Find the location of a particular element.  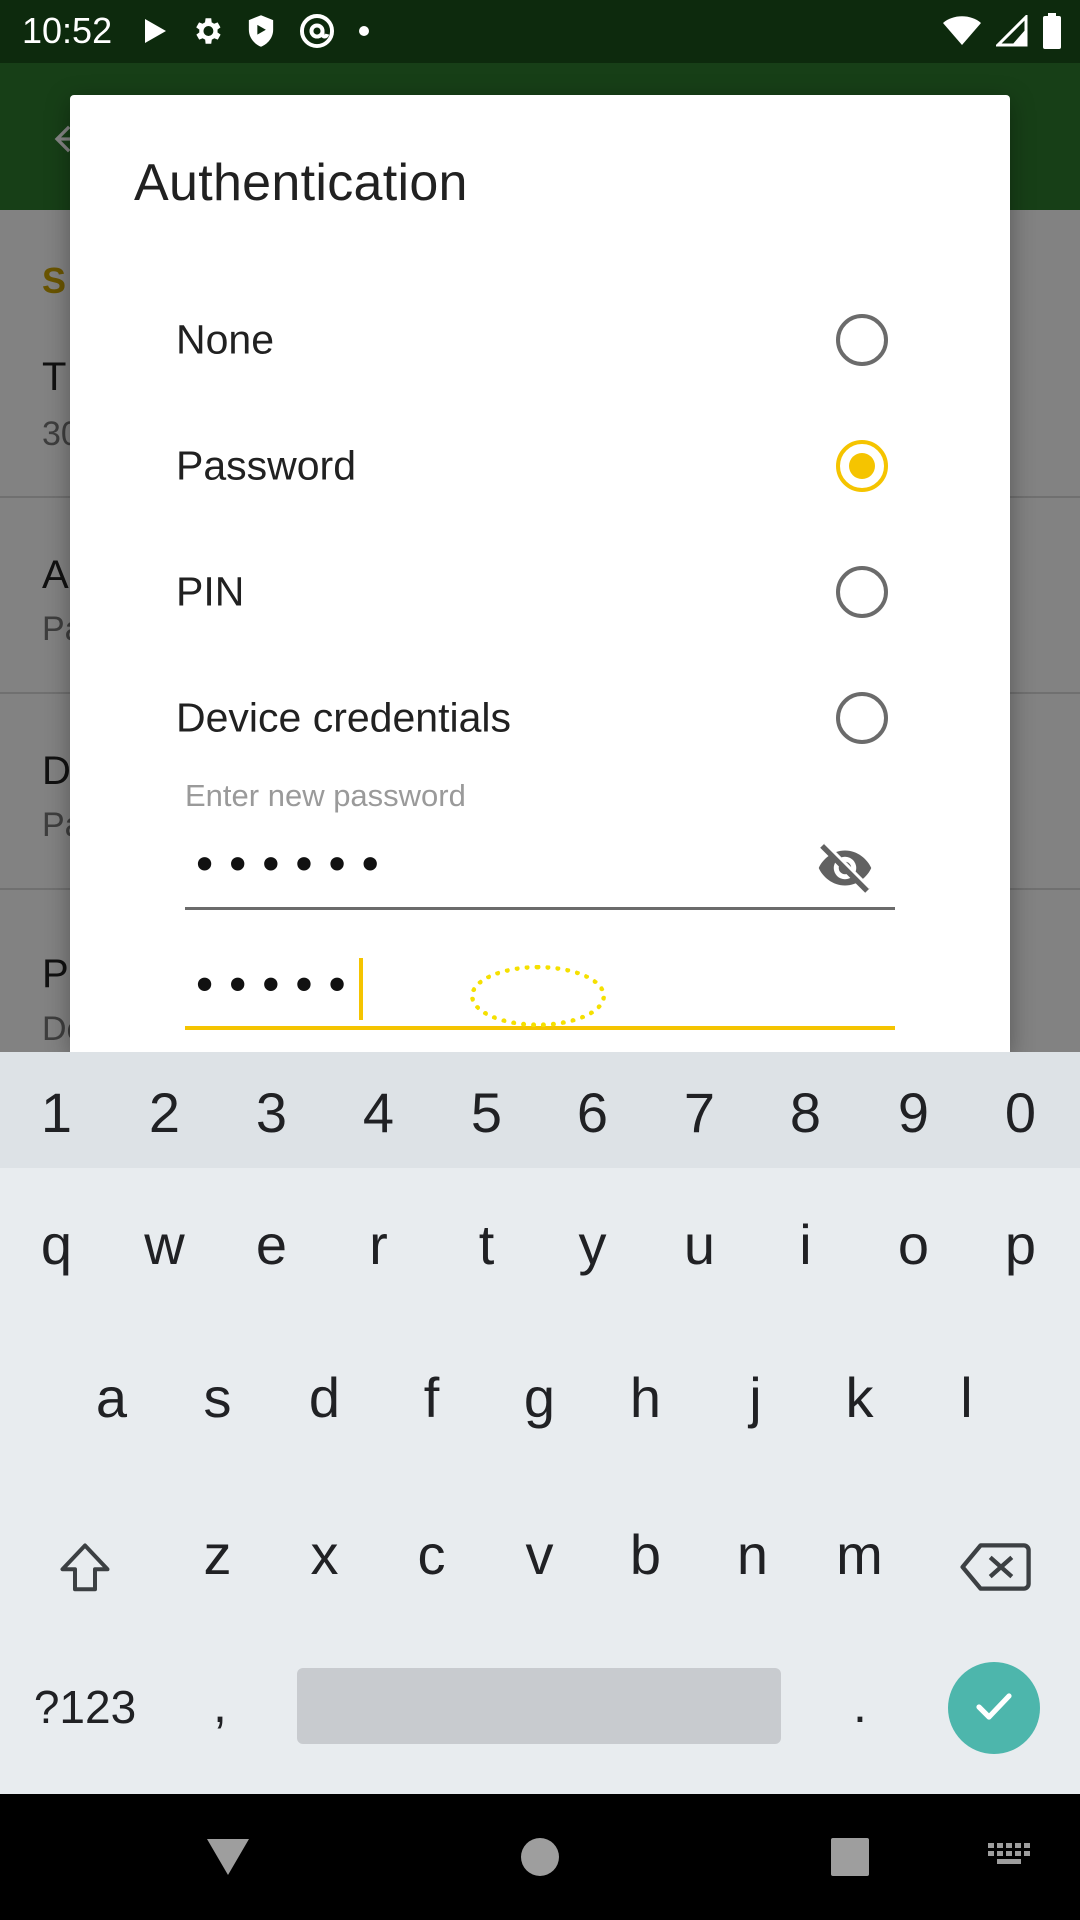

key-a: a is located at coordinates (111, 1397).